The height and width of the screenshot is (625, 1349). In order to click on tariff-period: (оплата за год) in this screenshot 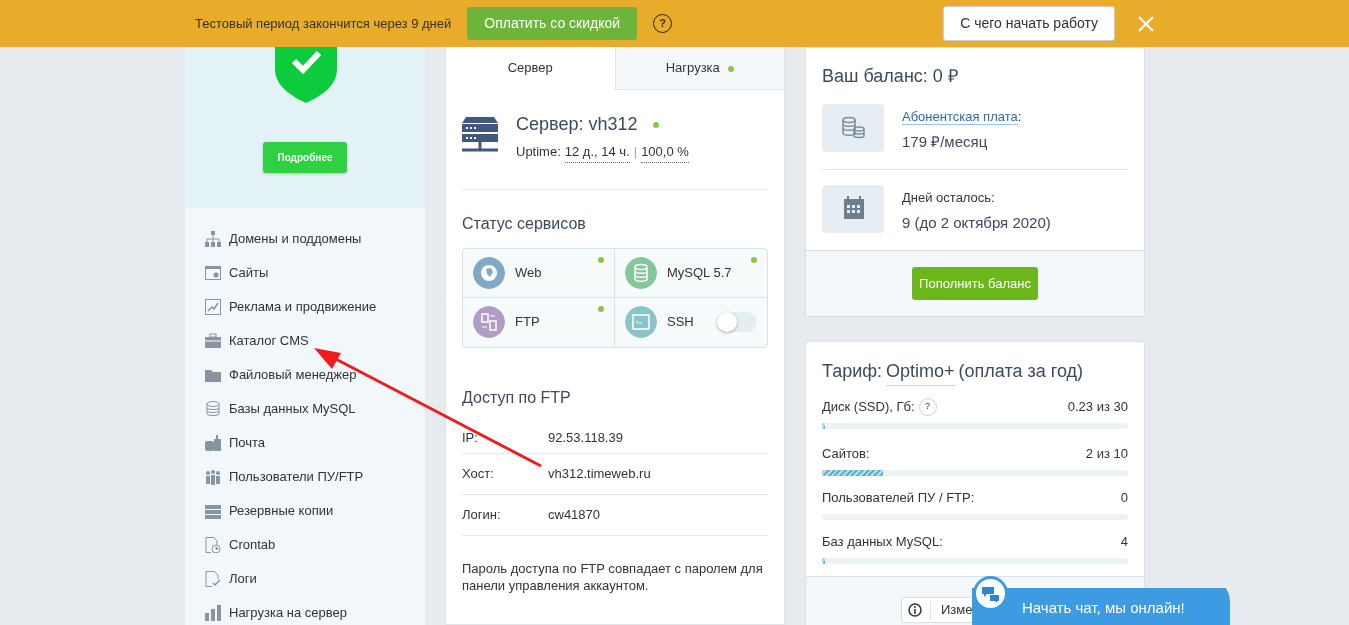, I will do `click(1021, 371)`.